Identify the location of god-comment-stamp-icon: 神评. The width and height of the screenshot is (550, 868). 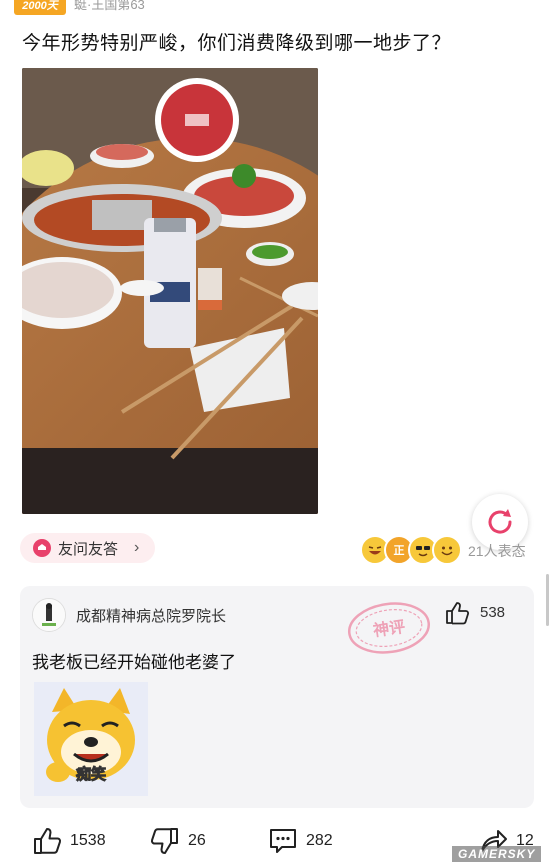
(389, 628).